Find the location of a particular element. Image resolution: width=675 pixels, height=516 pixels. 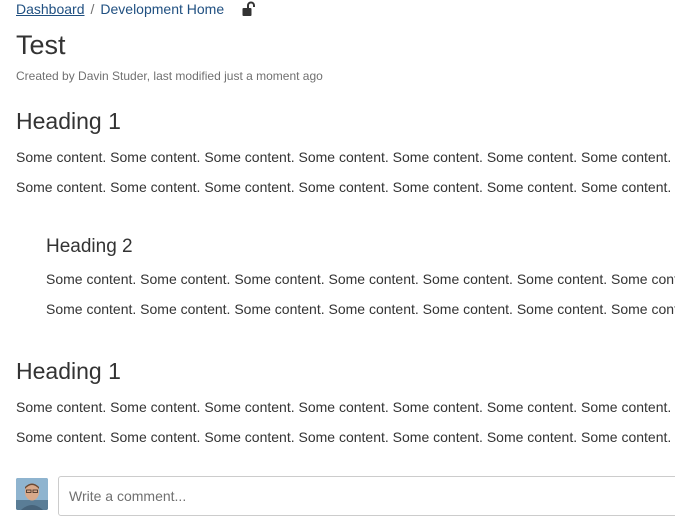

page-title: Test is located at coordinates (41, 45).